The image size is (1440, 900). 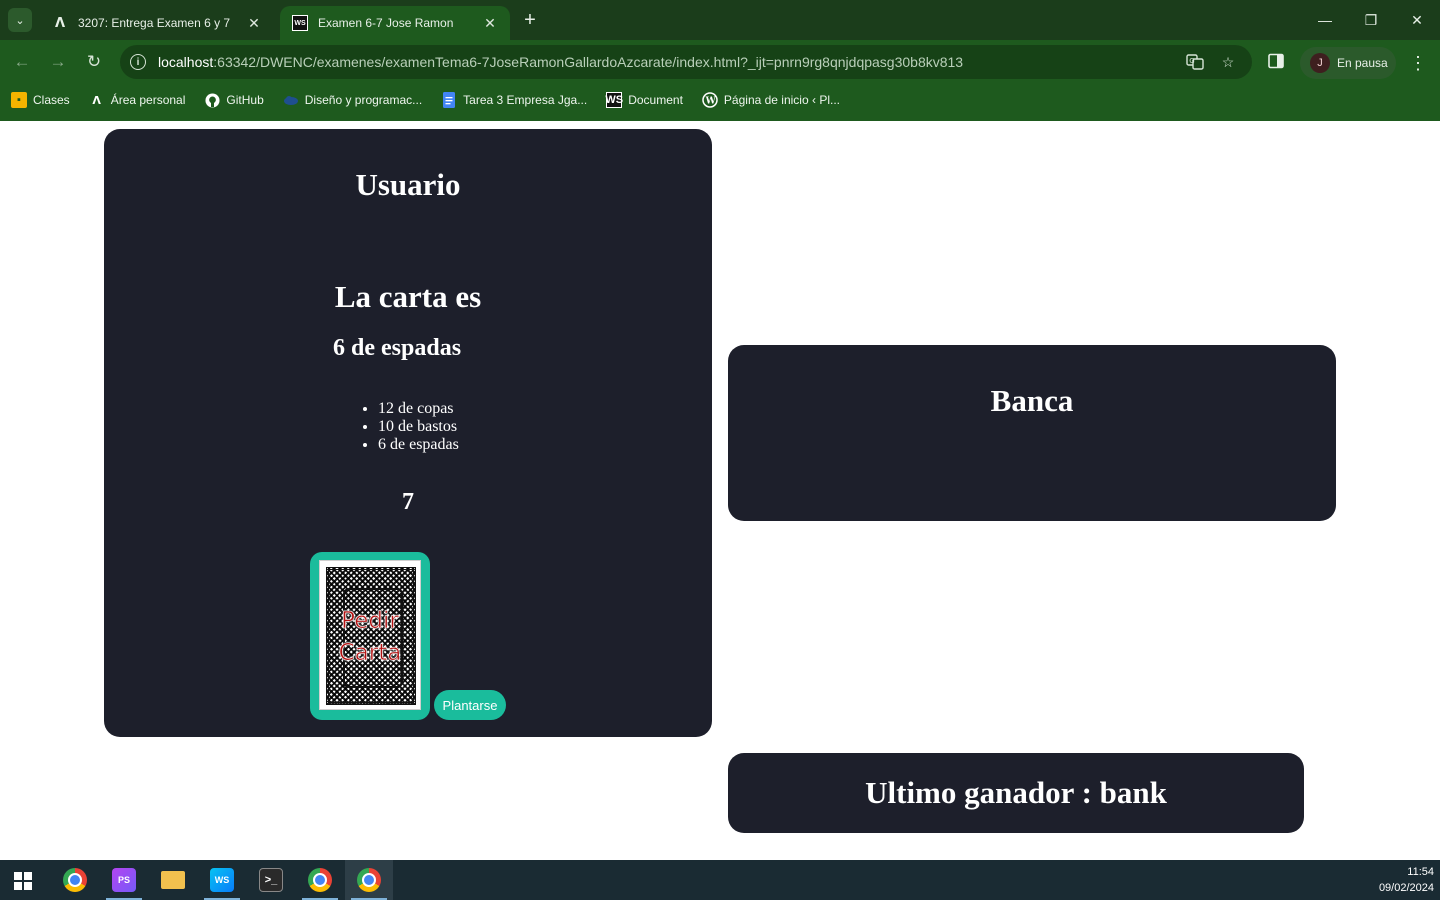 I want to click on svg-text: W, so click(x=711, y=102).